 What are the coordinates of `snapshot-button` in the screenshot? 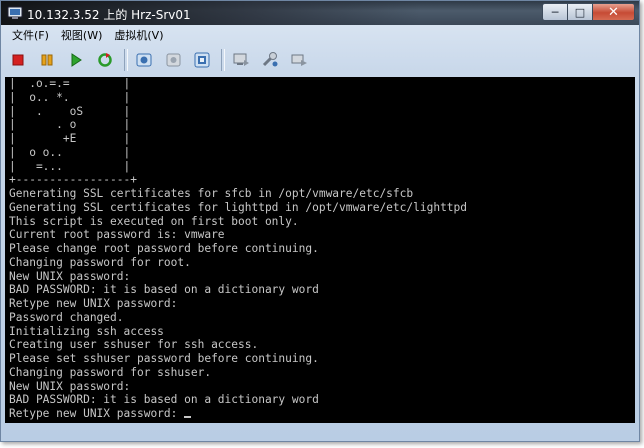 It's located at (144, 60).